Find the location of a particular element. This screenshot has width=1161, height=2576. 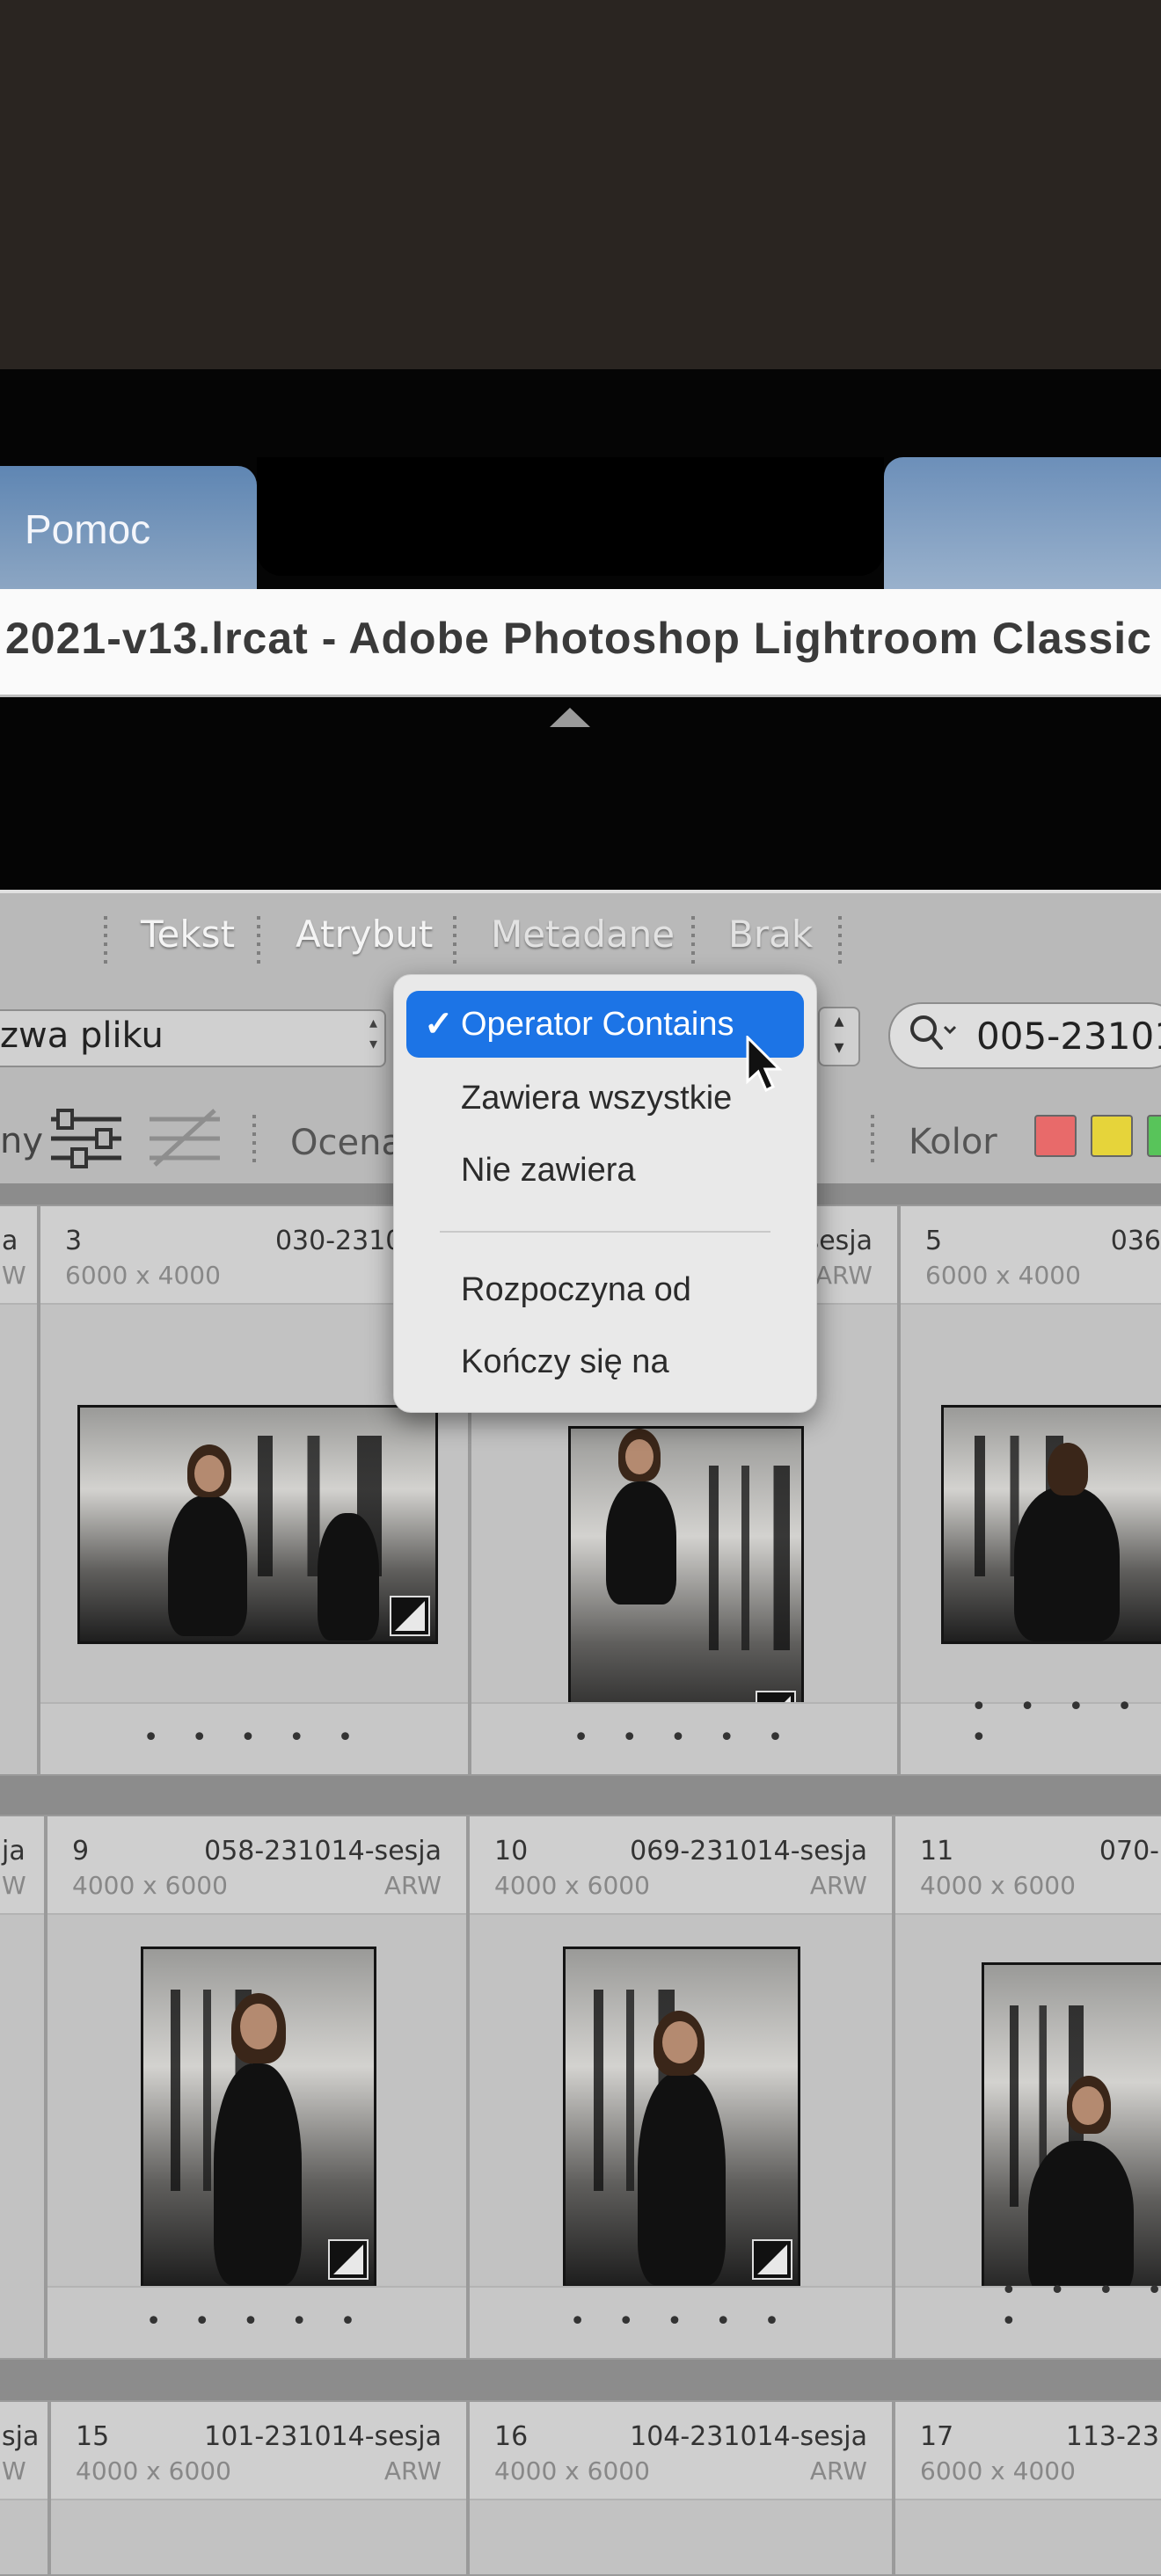

menu-item-label: Rozpoczyna od is located at coordinates (576, 1289).